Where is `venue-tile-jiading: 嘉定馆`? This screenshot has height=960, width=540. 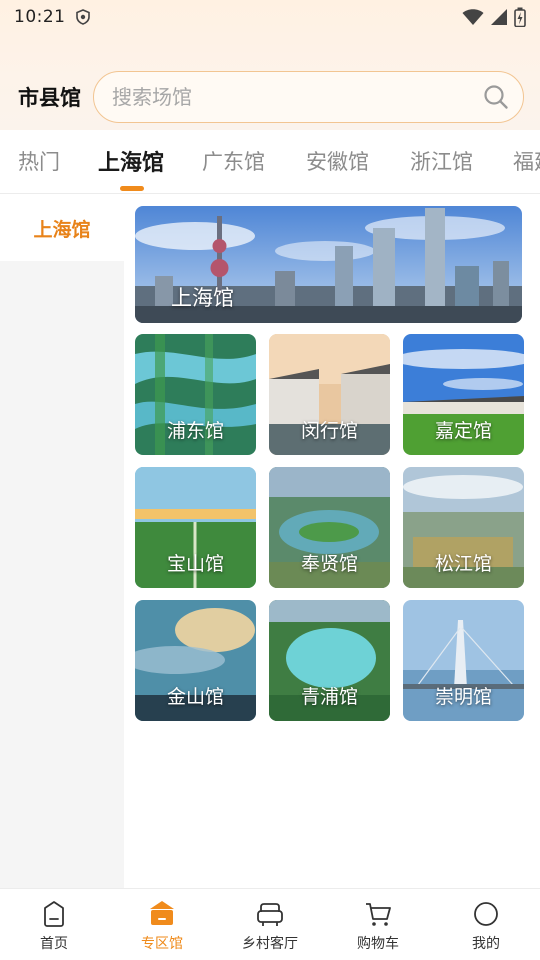 venue-tile-jiading: 嘉定馆 is located at coordinates (463, 394).